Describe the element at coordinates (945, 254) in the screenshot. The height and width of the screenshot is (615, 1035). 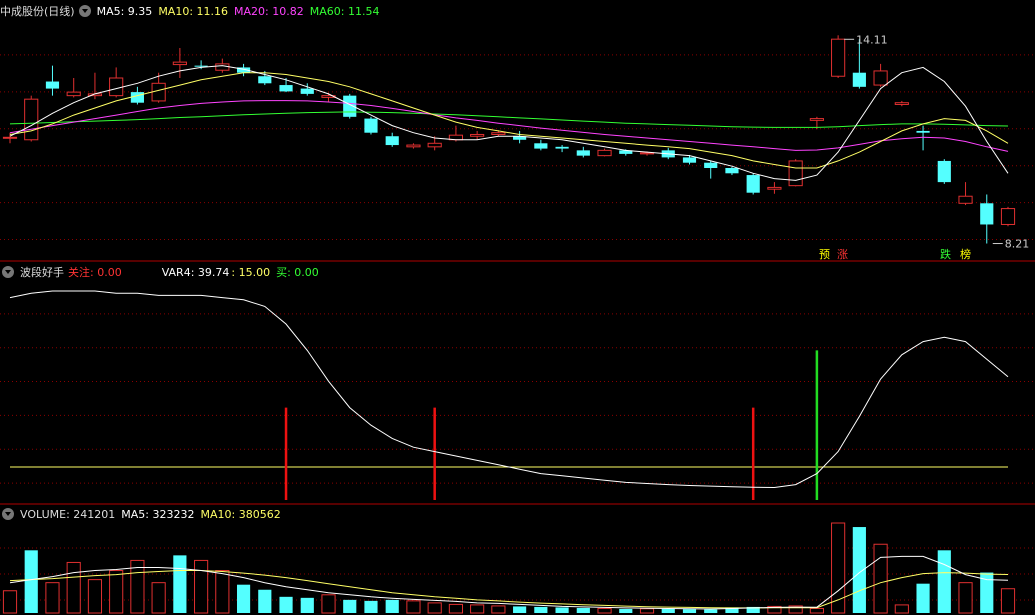
I see `badge-die: 跌` at that location.